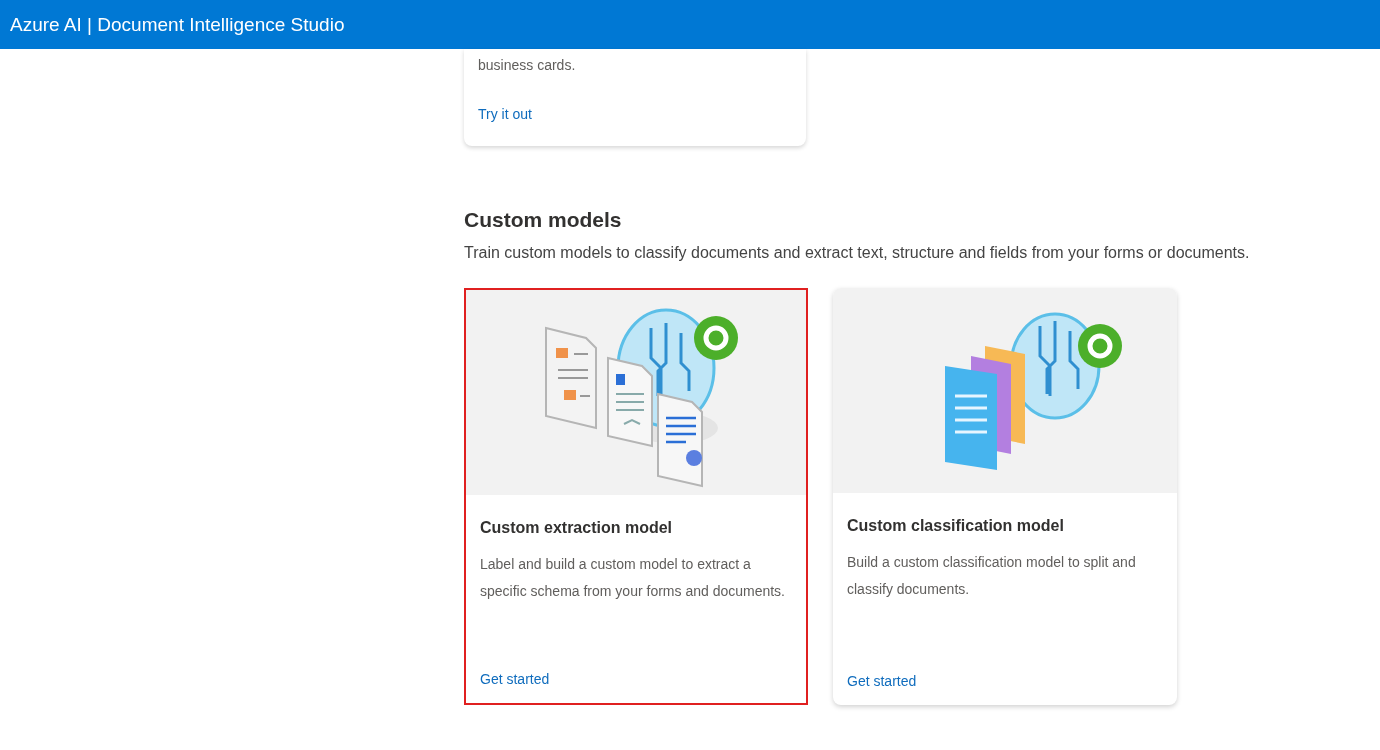  I want to click on section-description: Train custom models to classify documents and extract text, structure and fields from your forms or documents., so click(857, 253).